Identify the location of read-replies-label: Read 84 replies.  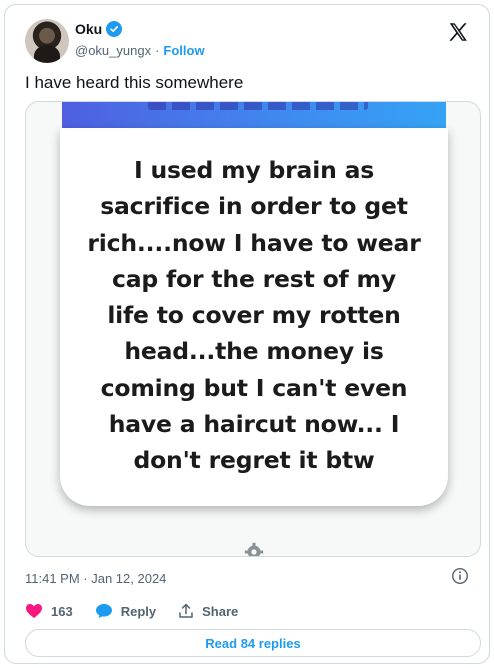
(253, 643).